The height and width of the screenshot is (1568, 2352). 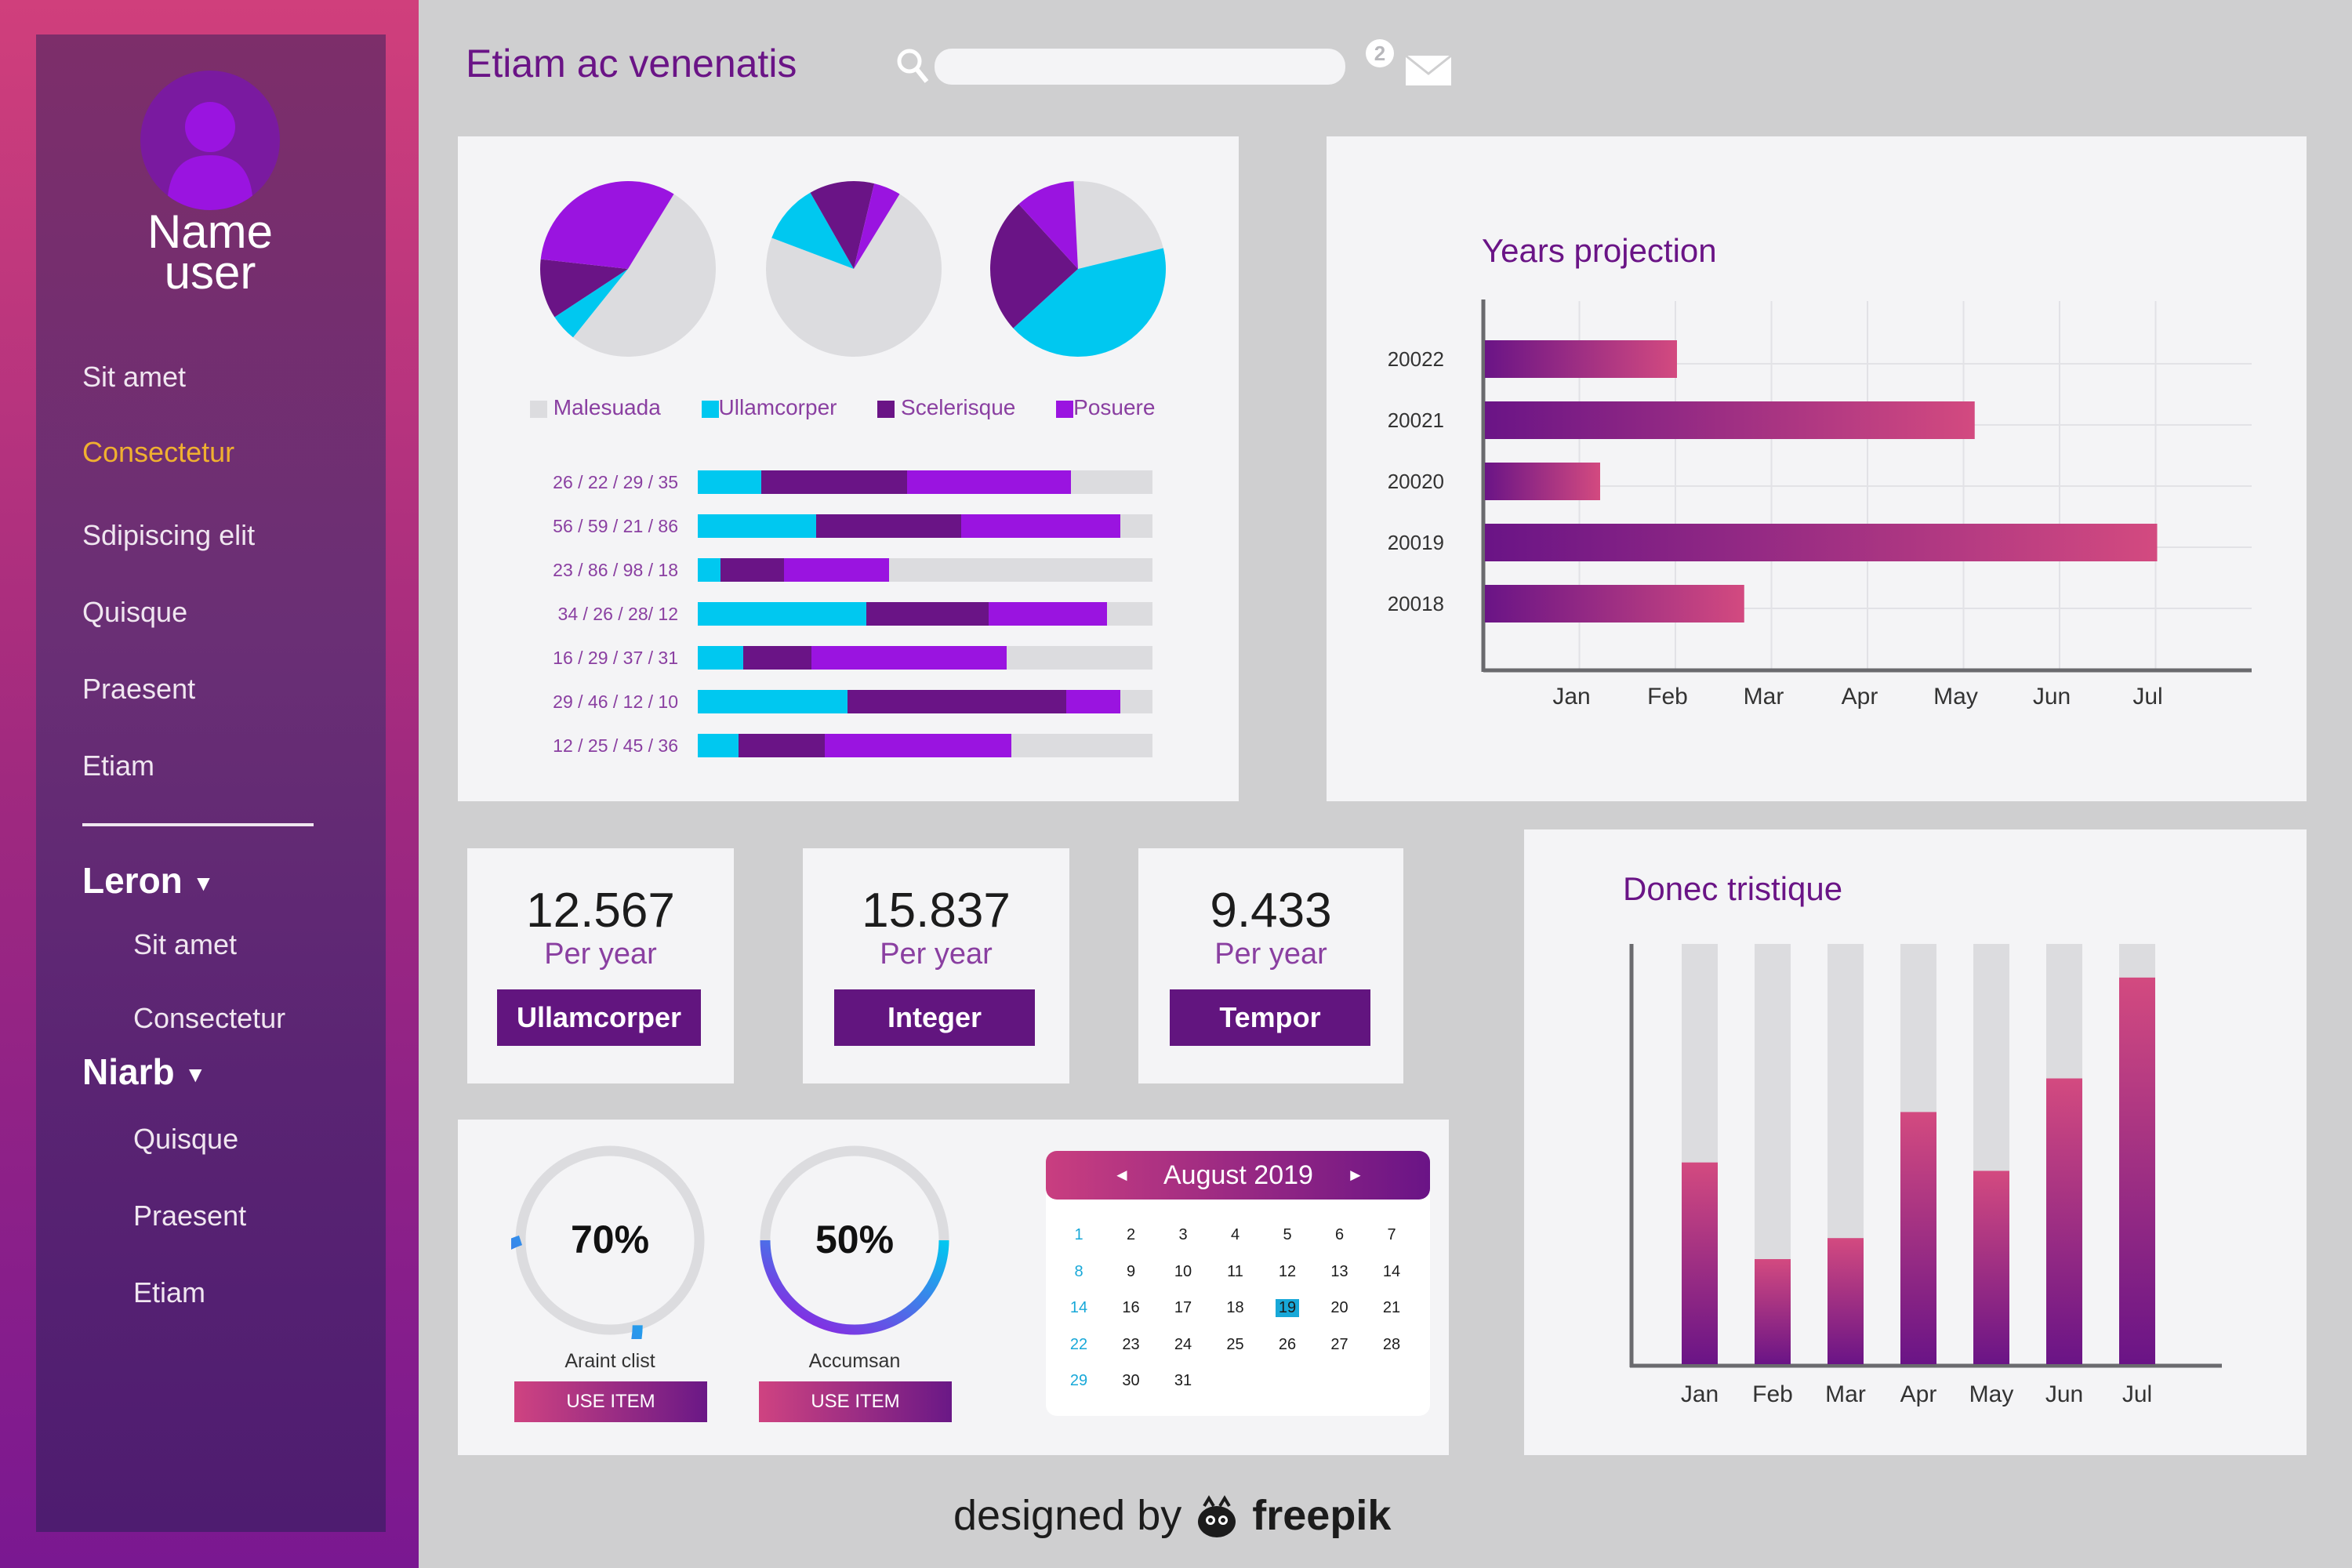 I want to click on calendar-day: 9, so click(x=1131, y=1272).